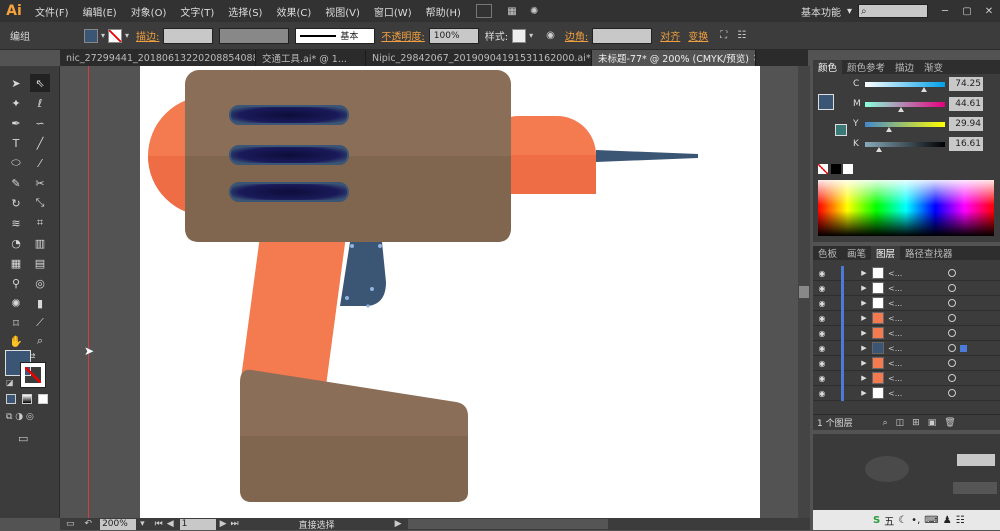 The width and height of the screenshot is (1000, 531). I want to click on black-track, so click(905, 146).